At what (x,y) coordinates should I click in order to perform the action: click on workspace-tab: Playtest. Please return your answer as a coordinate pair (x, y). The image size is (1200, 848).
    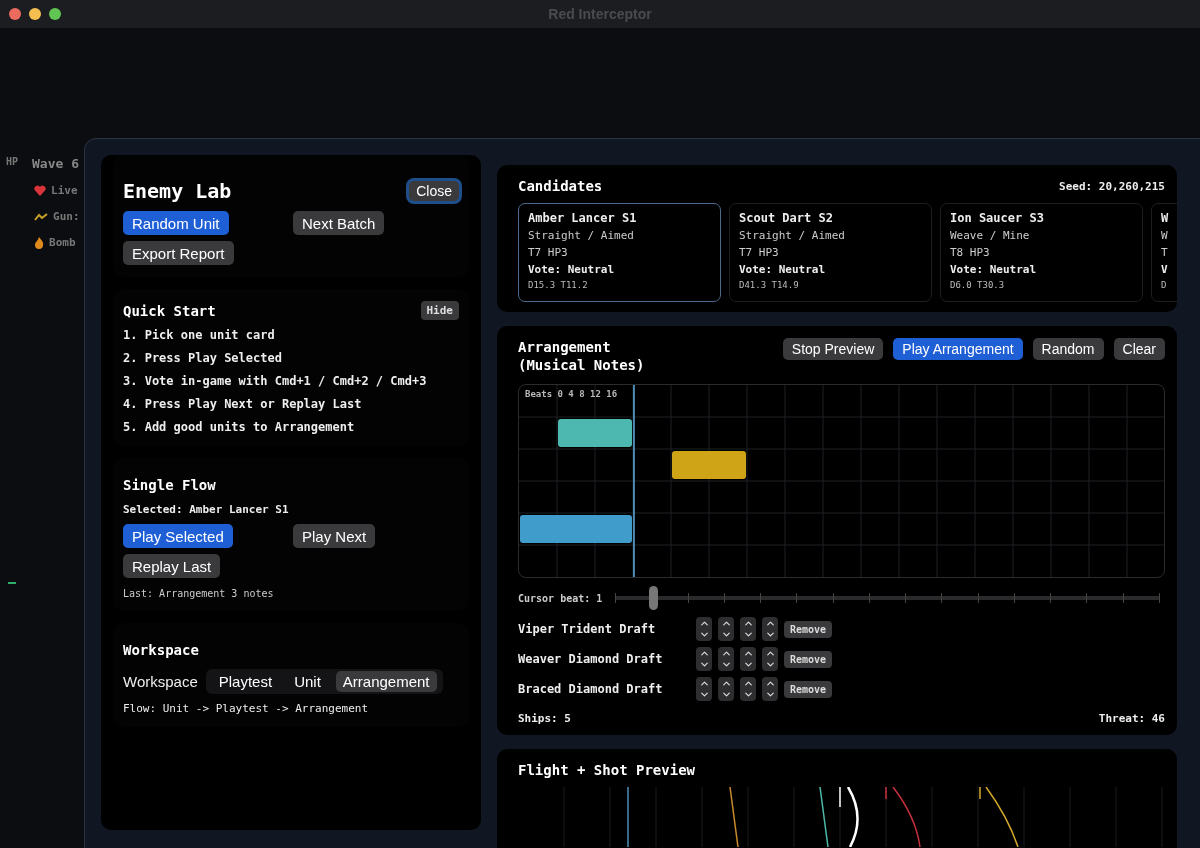
    Looking at the image, I should click on (245, 681).